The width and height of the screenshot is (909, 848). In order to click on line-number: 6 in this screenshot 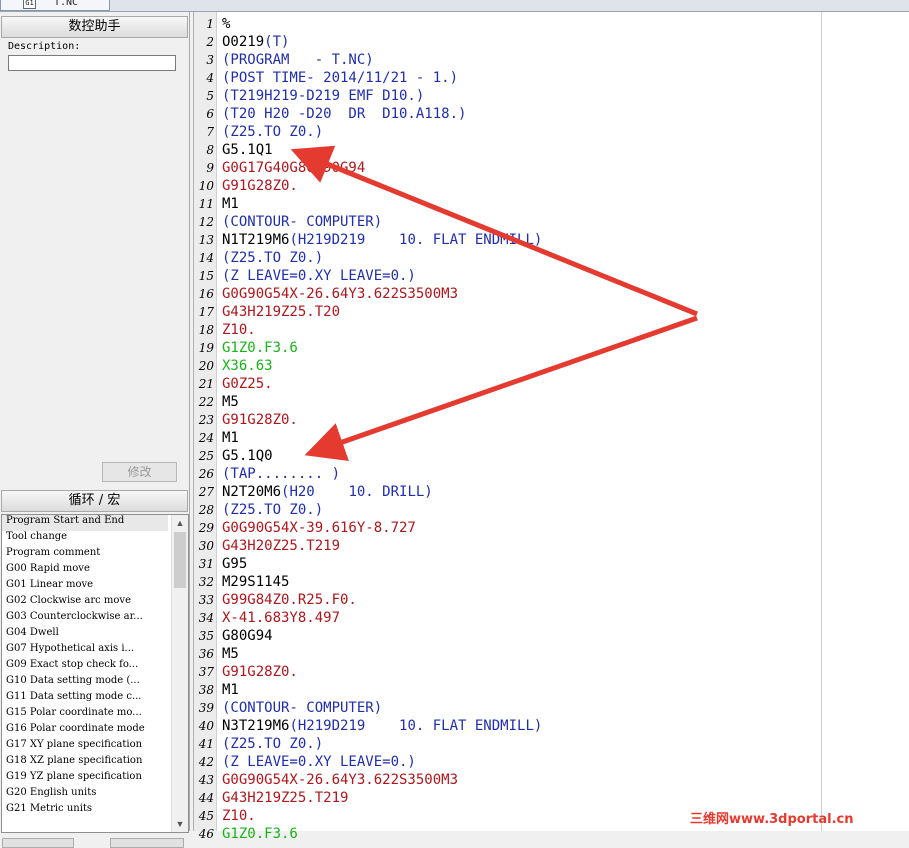, I will do `click(210, 114)`.